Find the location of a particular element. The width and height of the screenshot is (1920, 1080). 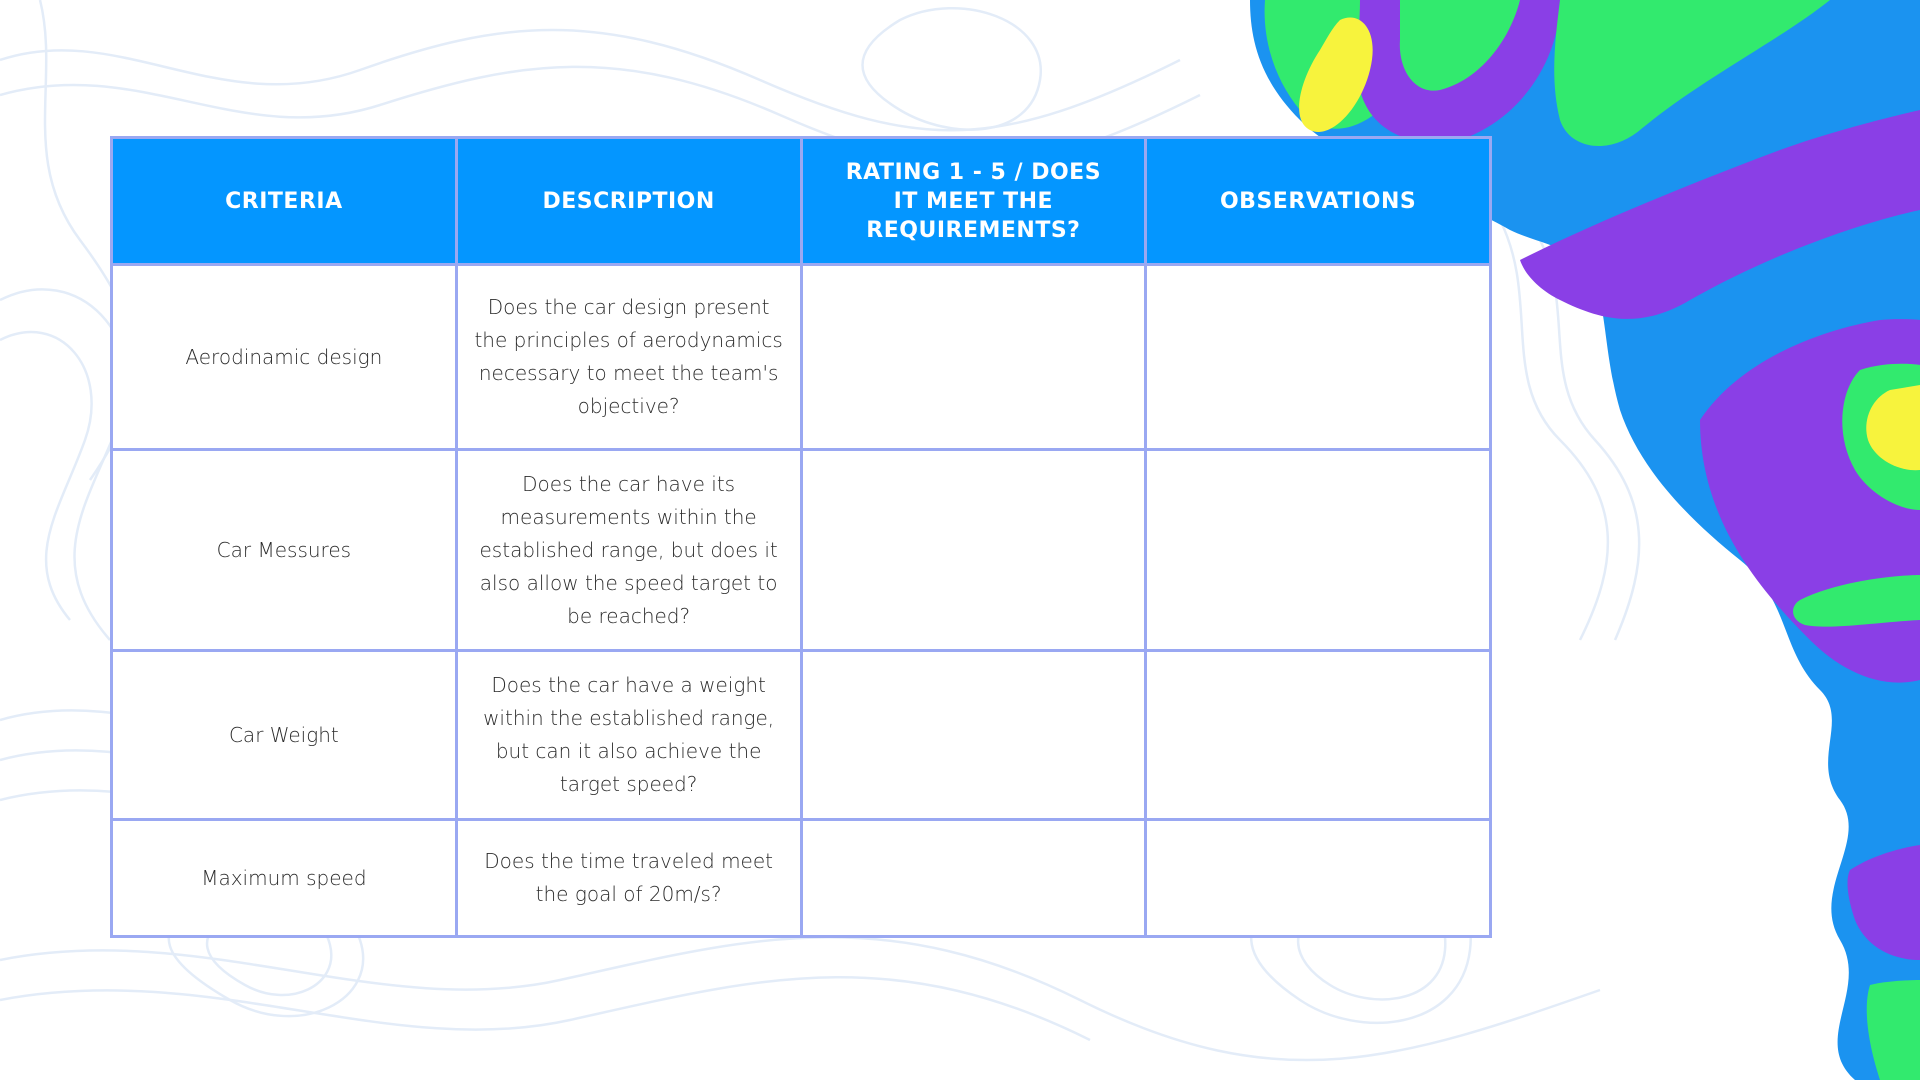

criteria-cell: Aerodinamic design is located at coordinates (284, 357).